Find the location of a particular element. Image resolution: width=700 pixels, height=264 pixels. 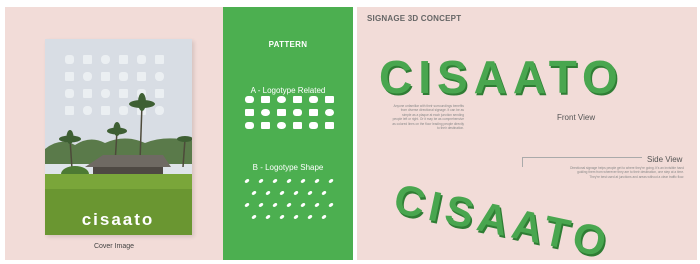

cover-logo: cisaato is located at coordinates (118, 219).